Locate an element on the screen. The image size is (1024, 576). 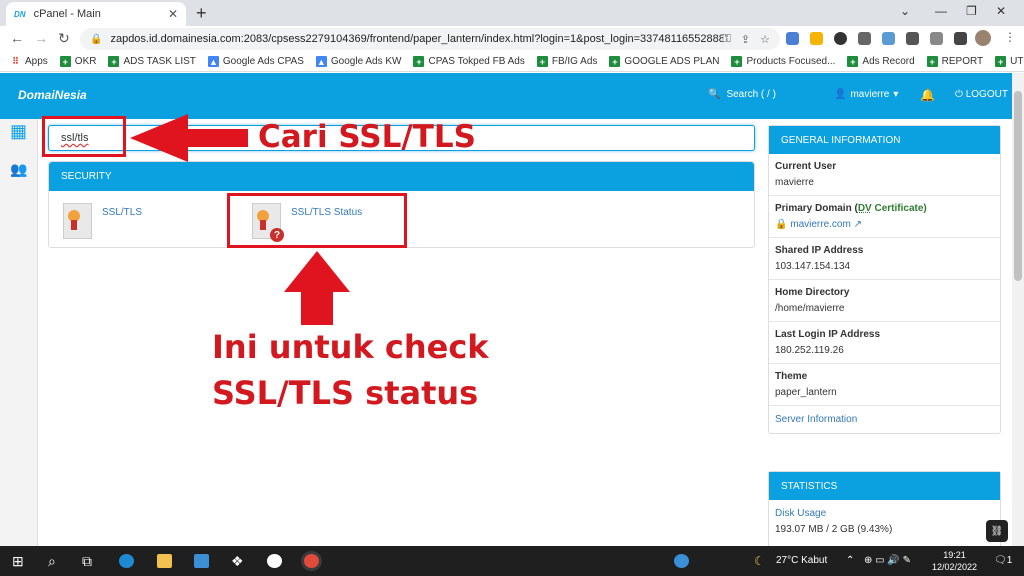
file-explorer-icon is located at coordinates (164, 561).